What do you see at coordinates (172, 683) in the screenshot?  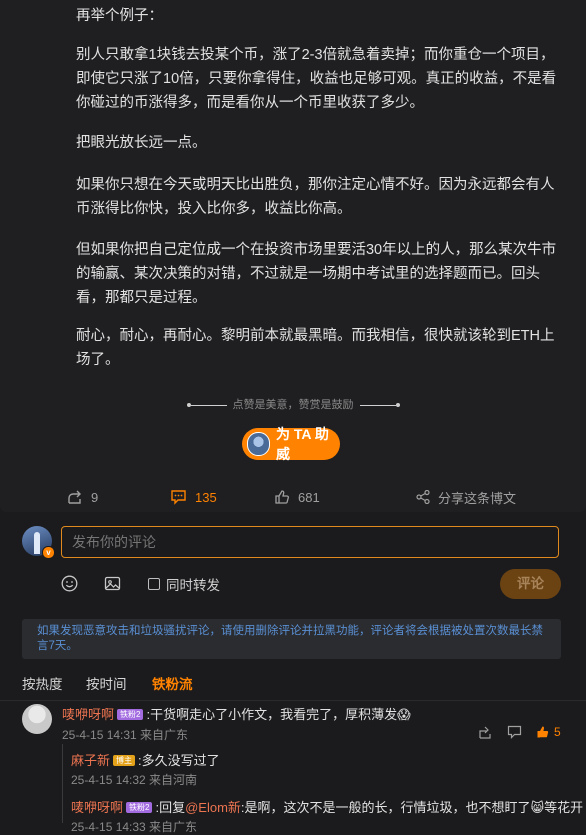 I see `tab-iron-fans: 铁粉流` at bounding box center [172, 683].